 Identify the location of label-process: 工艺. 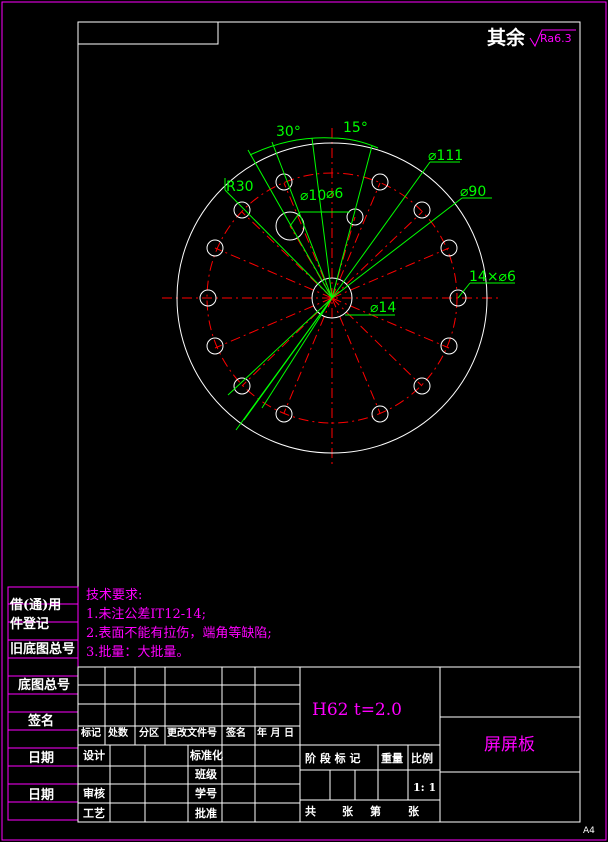
(94, 813).